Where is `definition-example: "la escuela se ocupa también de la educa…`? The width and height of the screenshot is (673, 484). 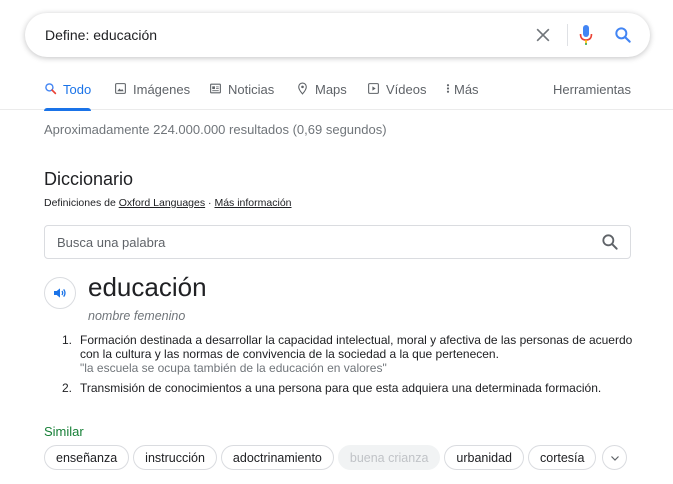 definition-example: "la escuela se ocupa también de la educa… is located at coordinates (233, 368).